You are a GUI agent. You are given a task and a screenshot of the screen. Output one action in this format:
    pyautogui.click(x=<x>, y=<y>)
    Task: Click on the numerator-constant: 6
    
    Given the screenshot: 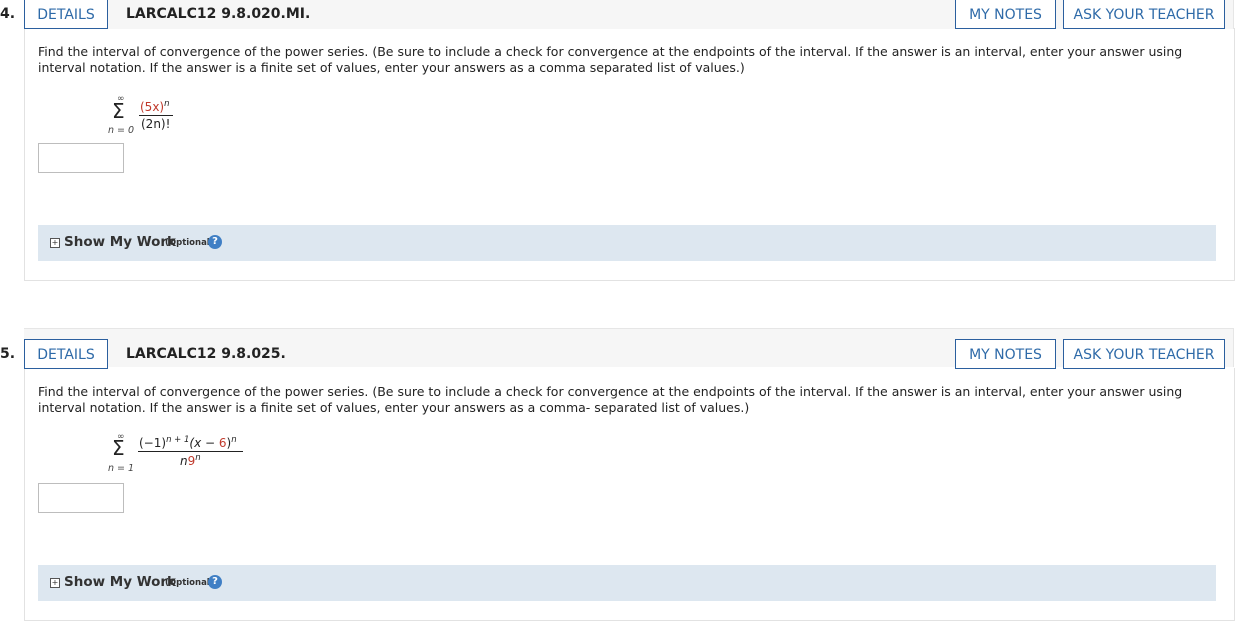 What is the action you would take?
    pyautogui.click(x=222, y=443)
    